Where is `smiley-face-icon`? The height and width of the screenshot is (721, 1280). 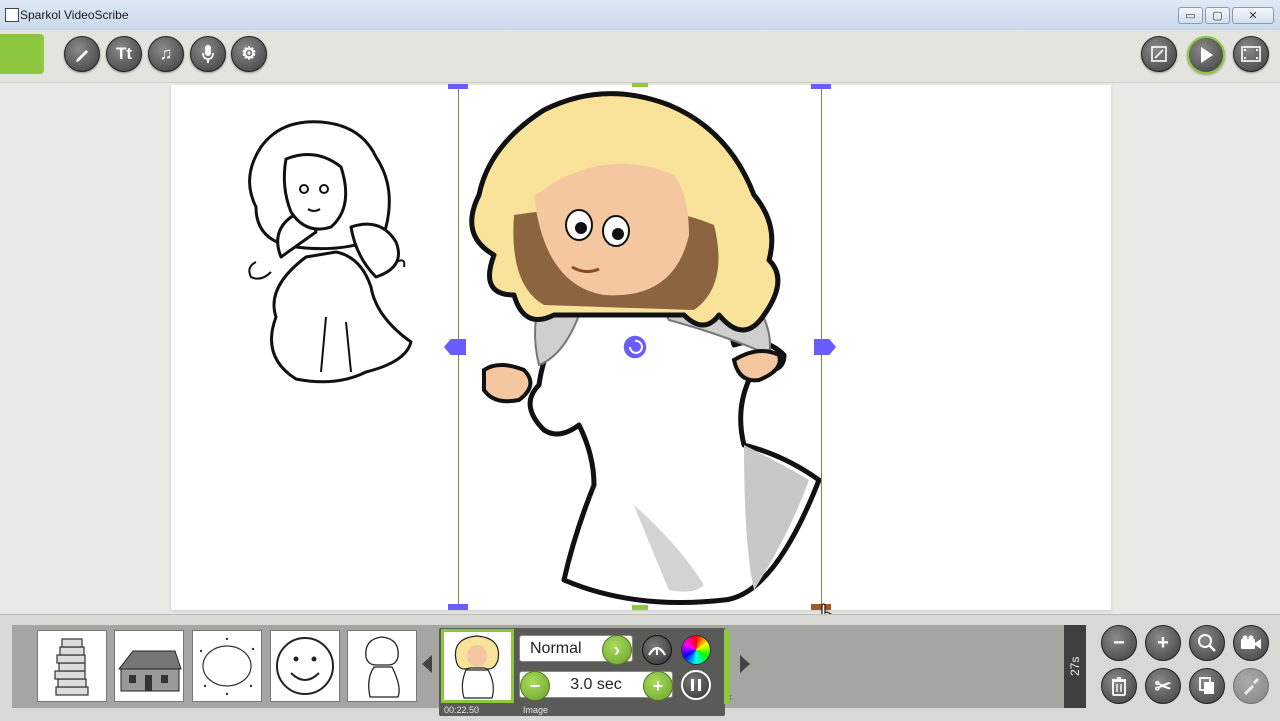 smiley-face-icon is located at coordinates (305, 666).